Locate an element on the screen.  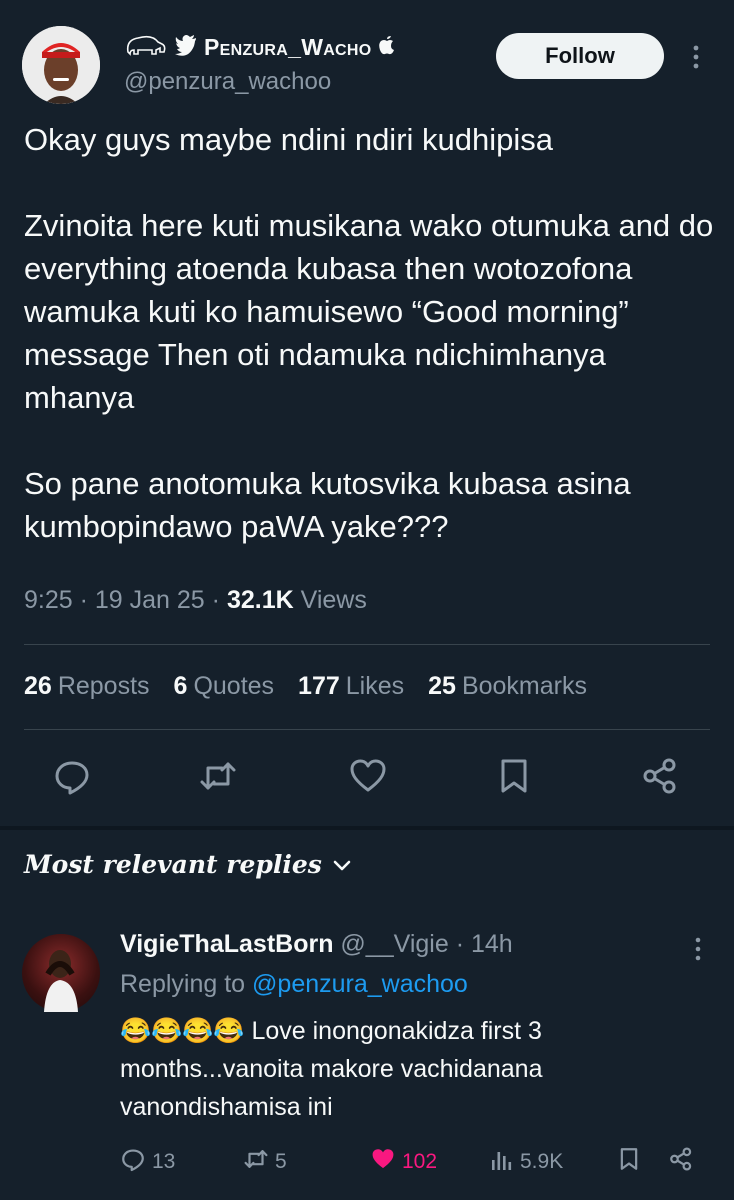
bookmarks-stat: 25 Bookmarks is located at coordinates (507, 686).